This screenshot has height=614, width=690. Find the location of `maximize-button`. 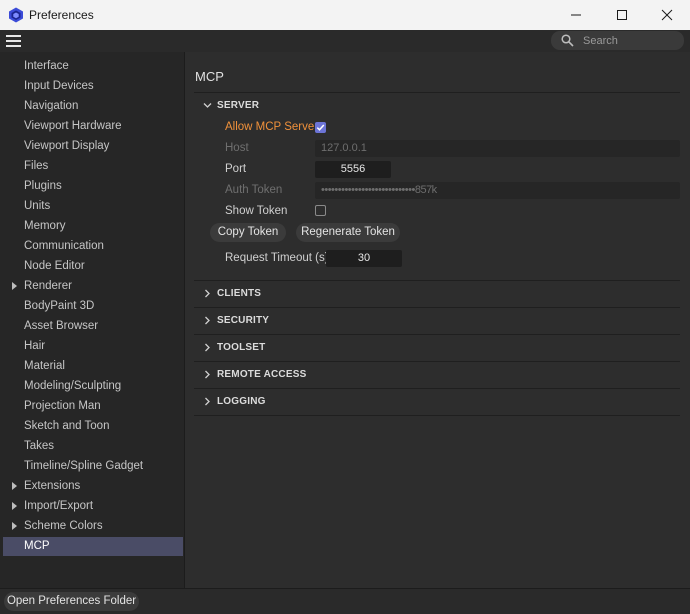

maximize-button is located at coordinates (622, 15).